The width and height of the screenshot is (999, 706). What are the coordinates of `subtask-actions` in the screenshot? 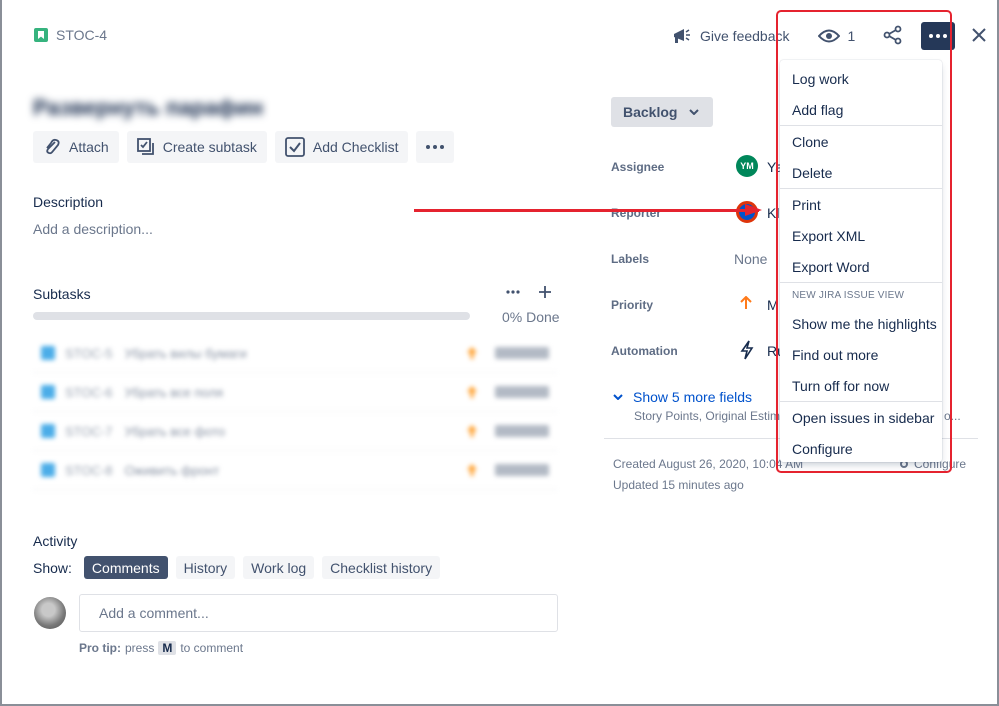 It's located at (529, 292).